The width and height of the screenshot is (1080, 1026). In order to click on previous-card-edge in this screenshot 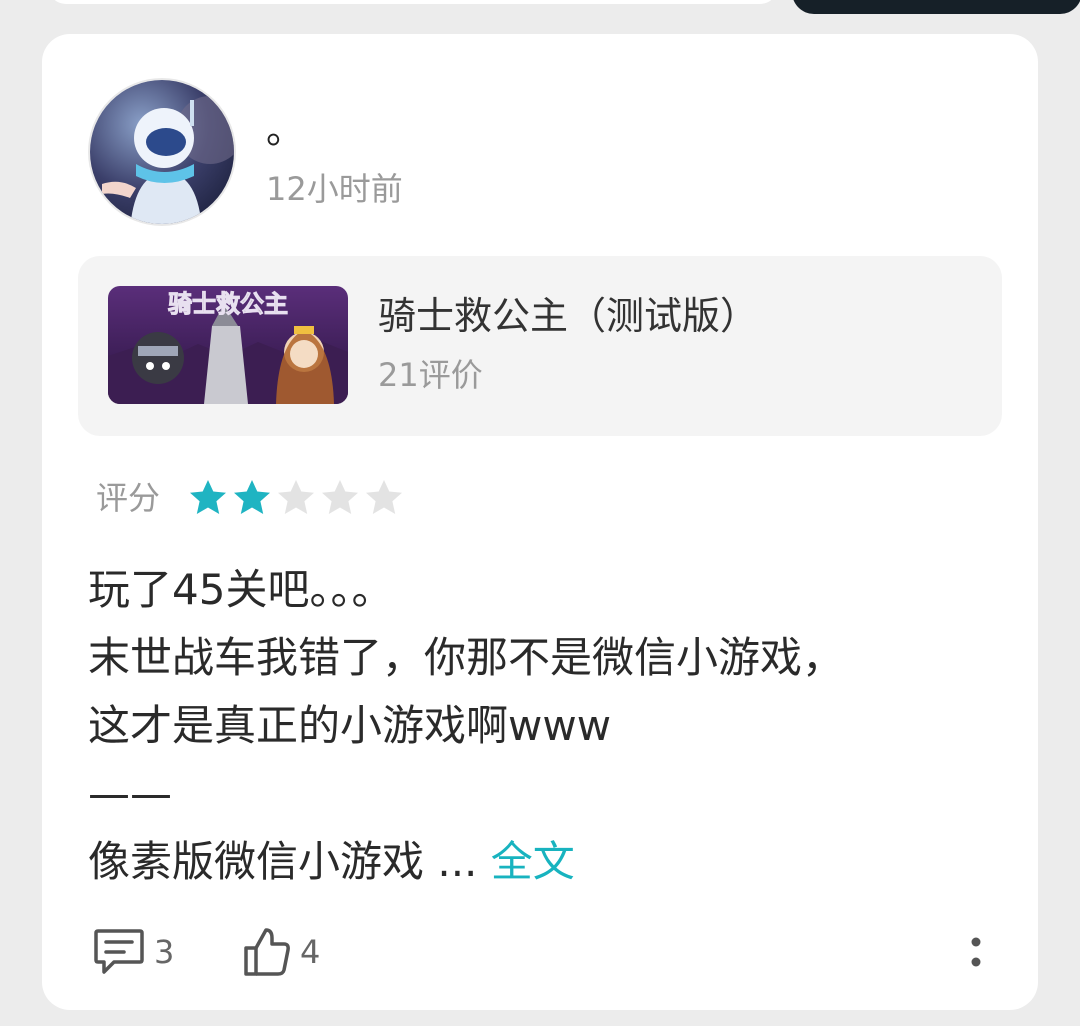, I will do `click(413, 2)`.